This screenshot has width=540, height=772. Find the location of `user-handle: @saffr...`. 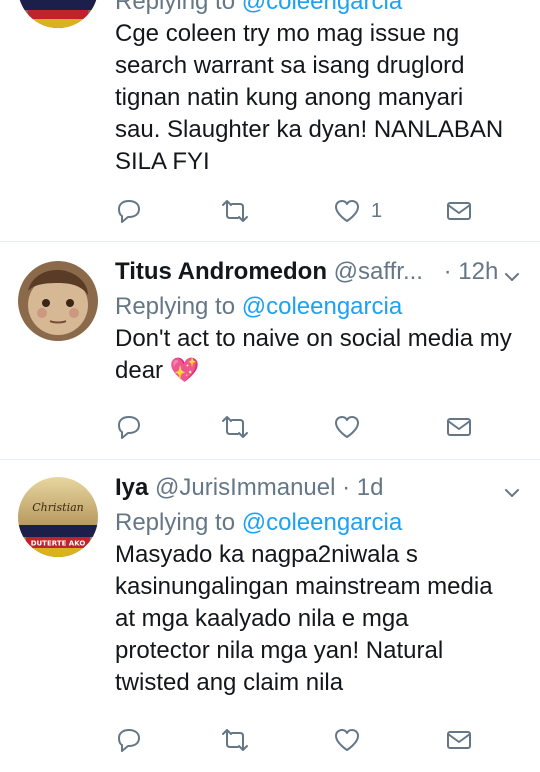

user-handle: @saffr... is located at coordinates (378, 271).